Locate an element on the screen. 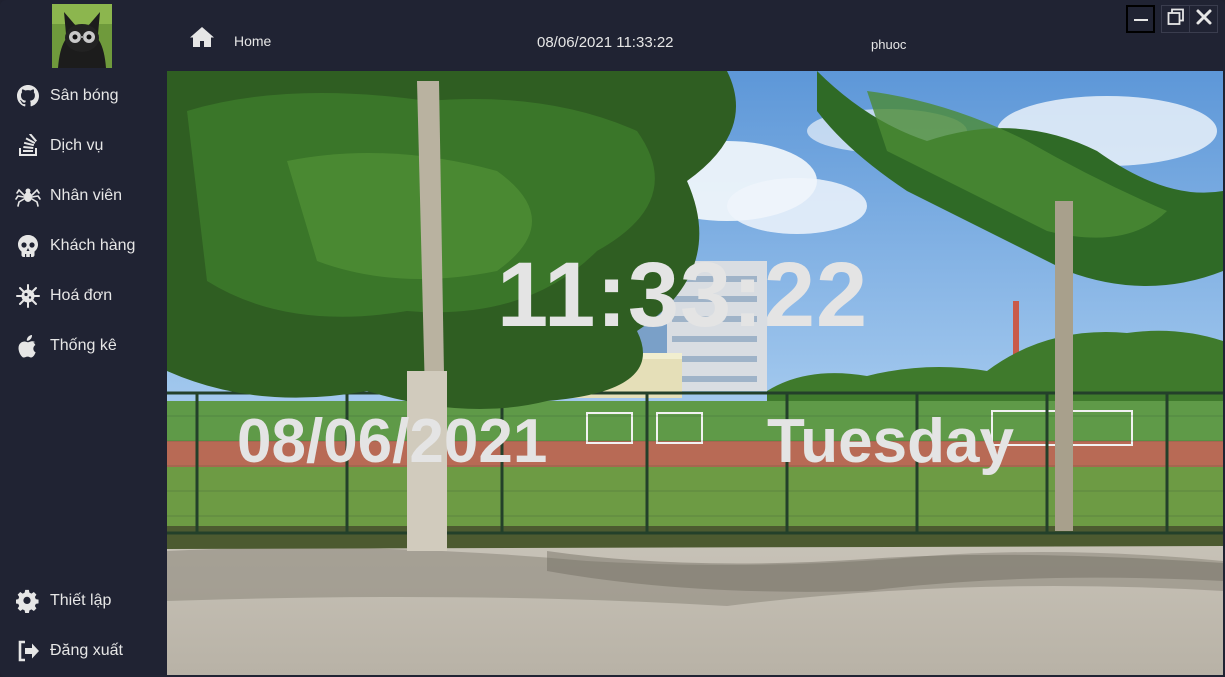  sidebar-item-thiet-lap: Thiết lập is located at coordinates (83, 601).